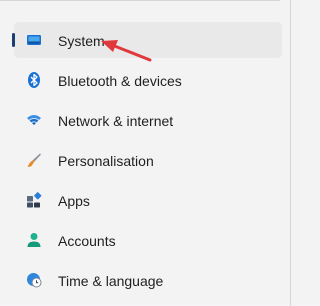 Image resolution: width=320 pixels, height=306 pixels. Describe the element at coordinates (34, 40) in the screenshot. I see `monitor-icon` at that location.